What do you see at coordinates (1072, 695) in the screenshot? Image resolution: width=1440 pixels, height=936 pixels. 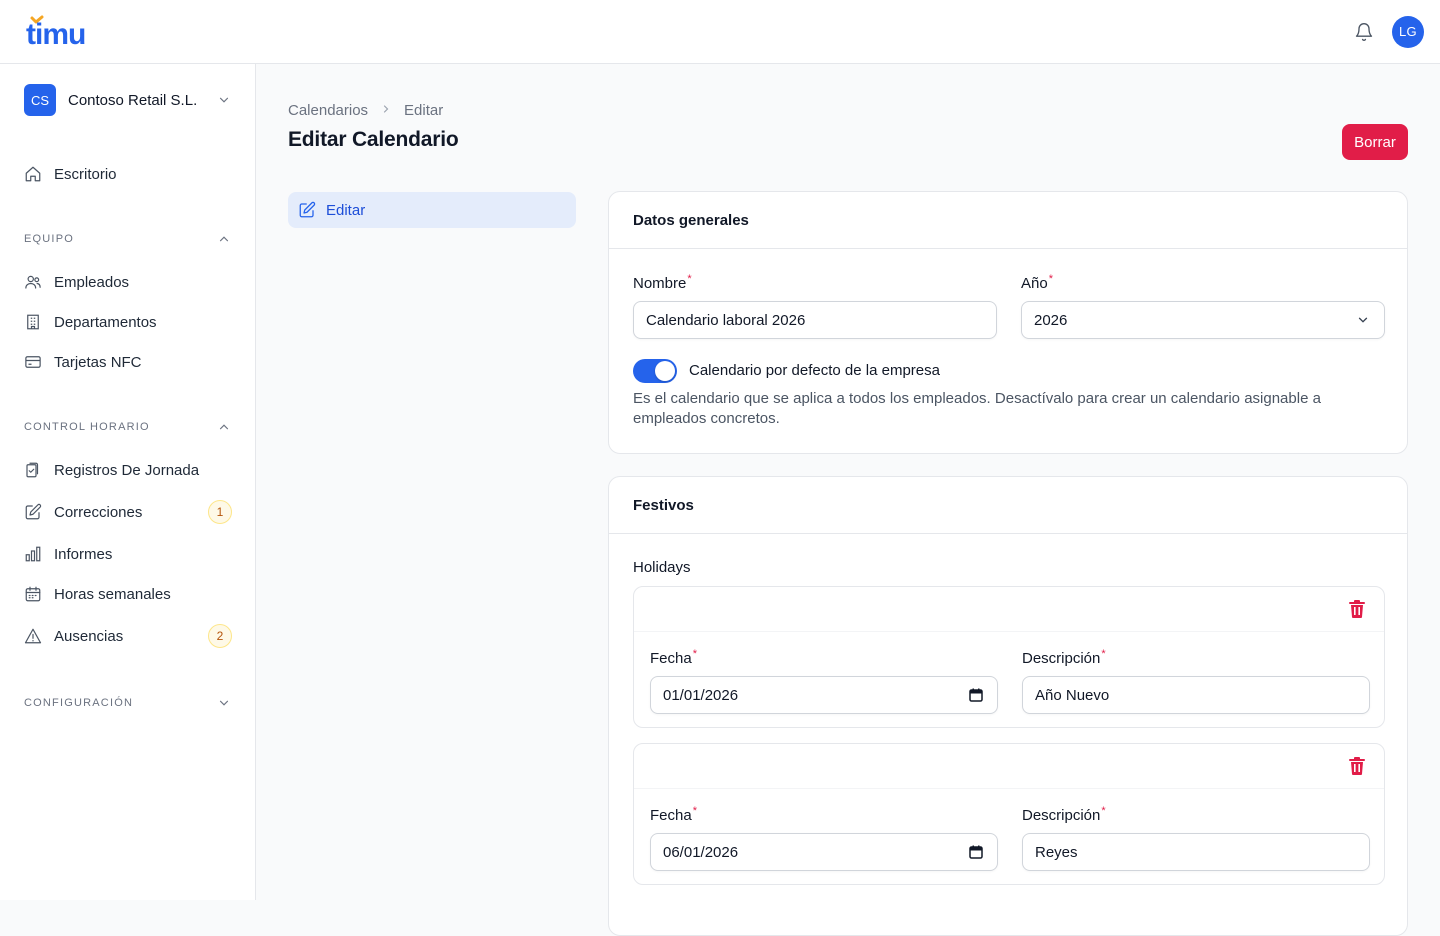 I see `description-value: Año Nuevo` at bounding box center [1072, 695].